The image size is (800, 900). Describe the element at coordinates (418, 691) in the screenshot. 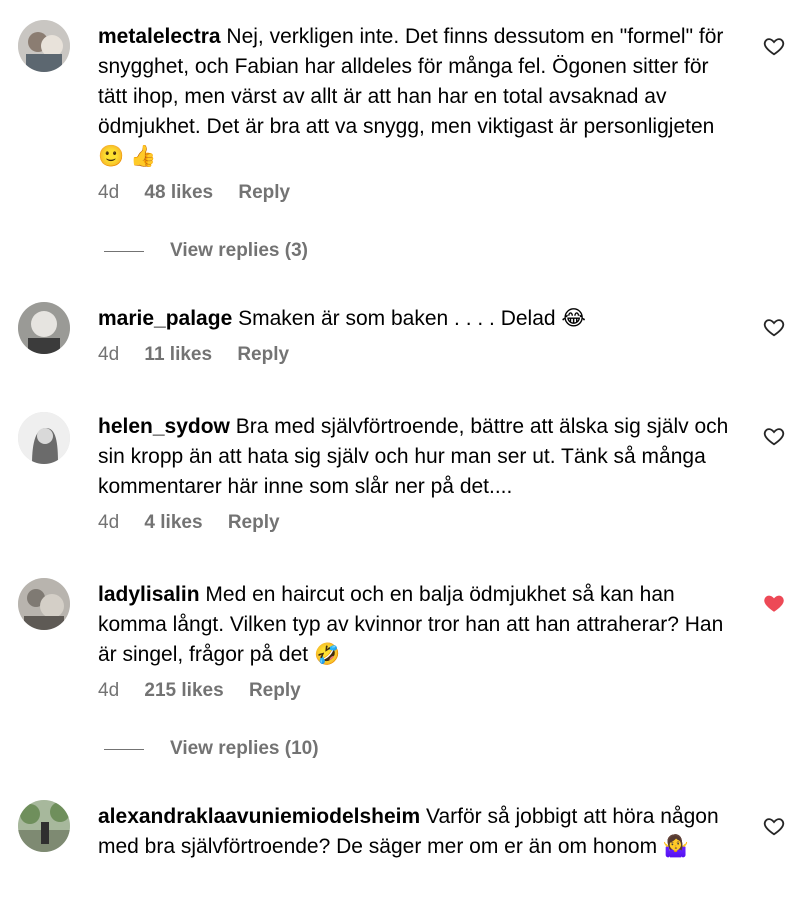

I see `comment-meta: 4d 215 likes Reply` at that location.